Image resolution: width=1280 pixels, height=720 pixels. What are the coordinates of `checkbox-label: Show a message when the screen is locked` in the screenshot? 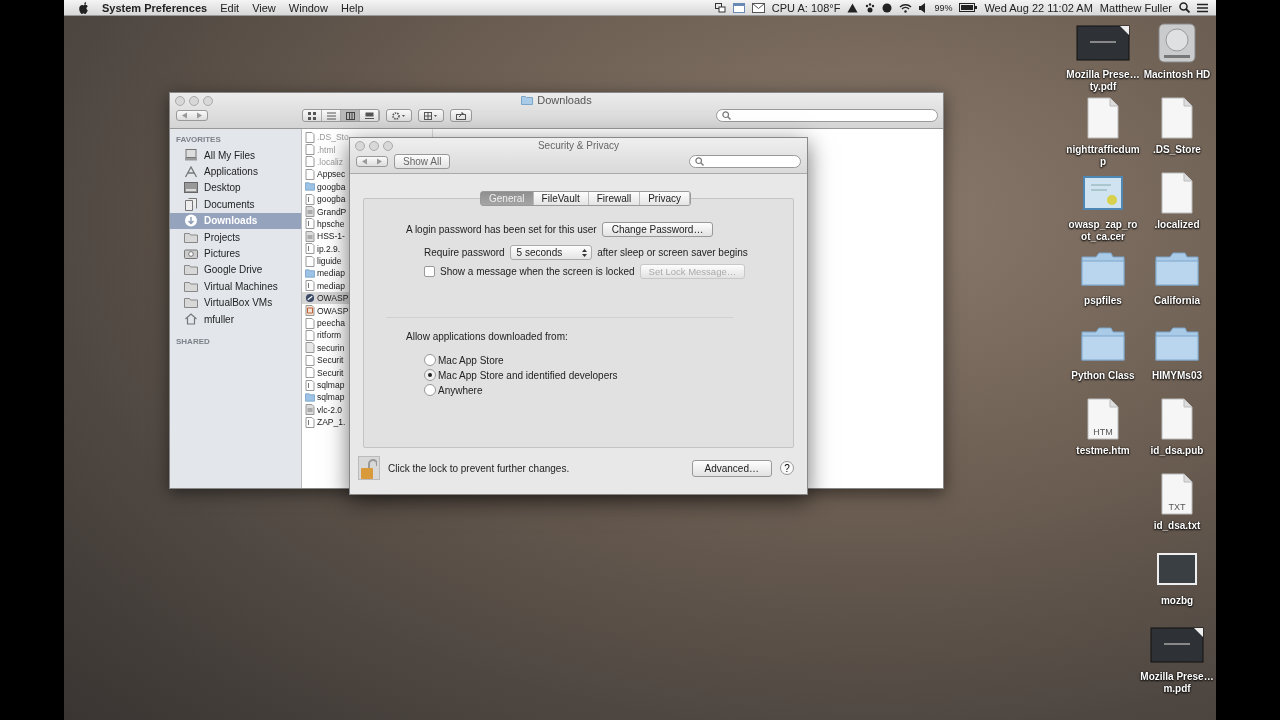 It's located at (537, 271).